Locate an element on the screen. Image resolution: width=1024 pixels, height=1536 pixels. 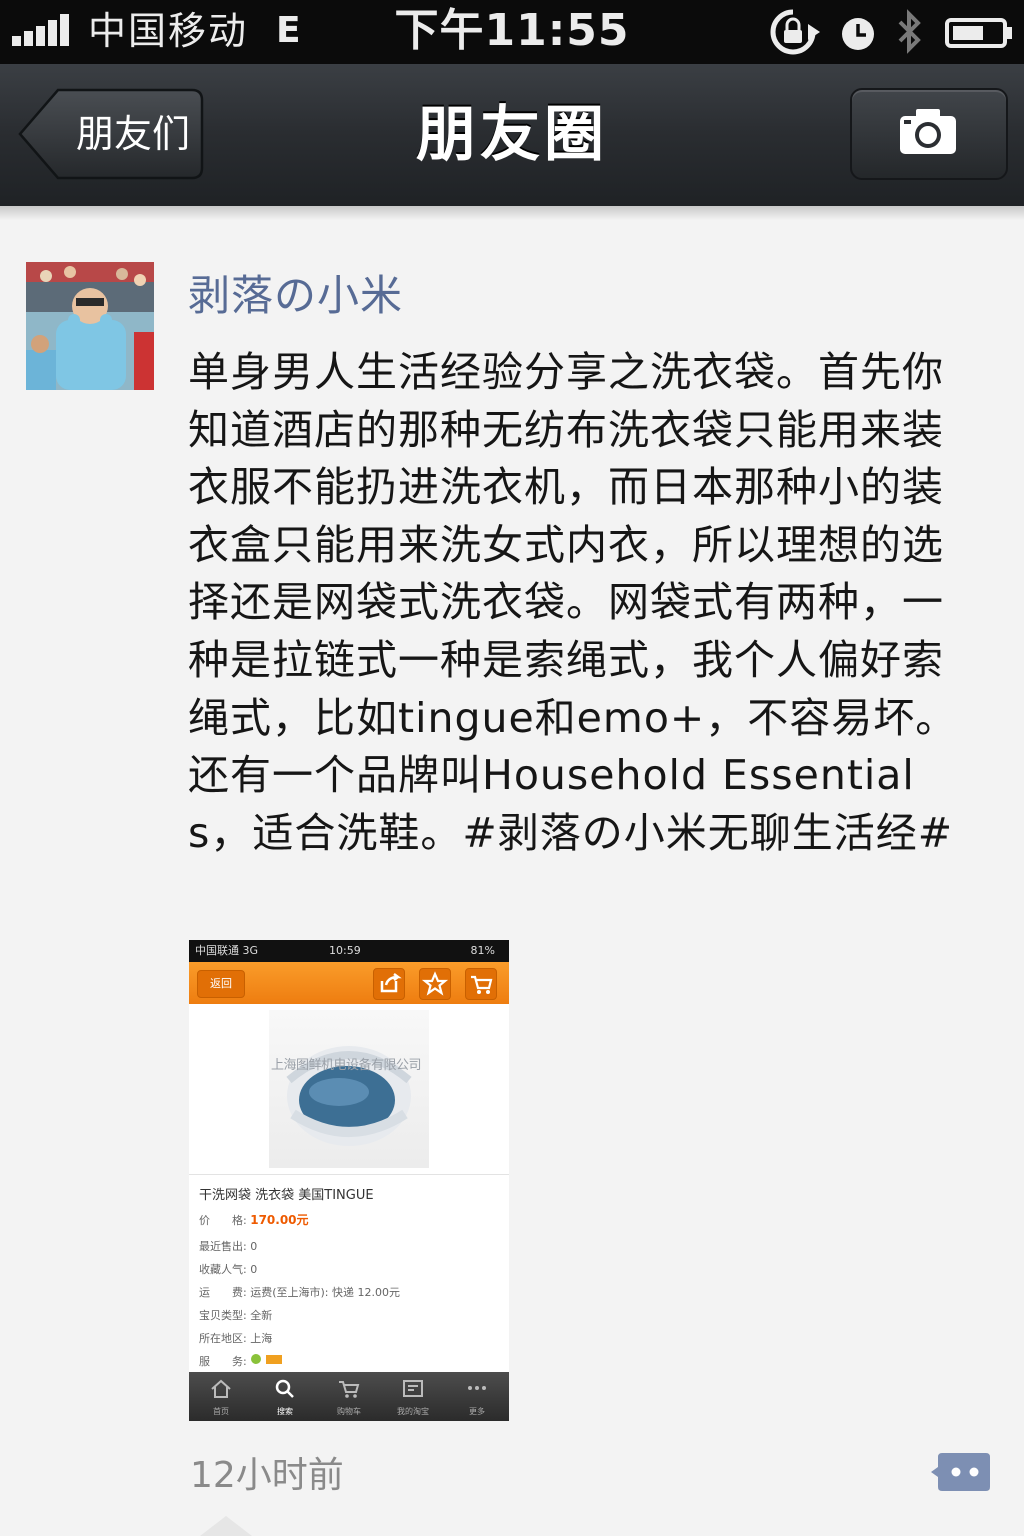
thumb-tab-more: 更多 is located at coordinates (477, 1398).